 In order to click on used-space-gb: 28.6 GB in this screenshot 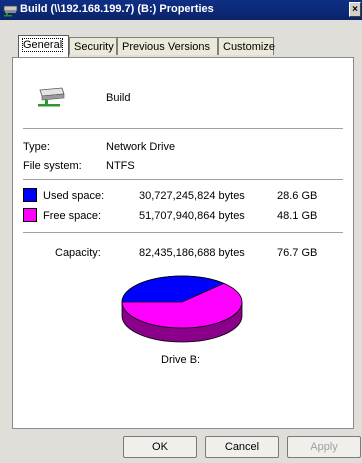, I will do `click(297, 196)`.